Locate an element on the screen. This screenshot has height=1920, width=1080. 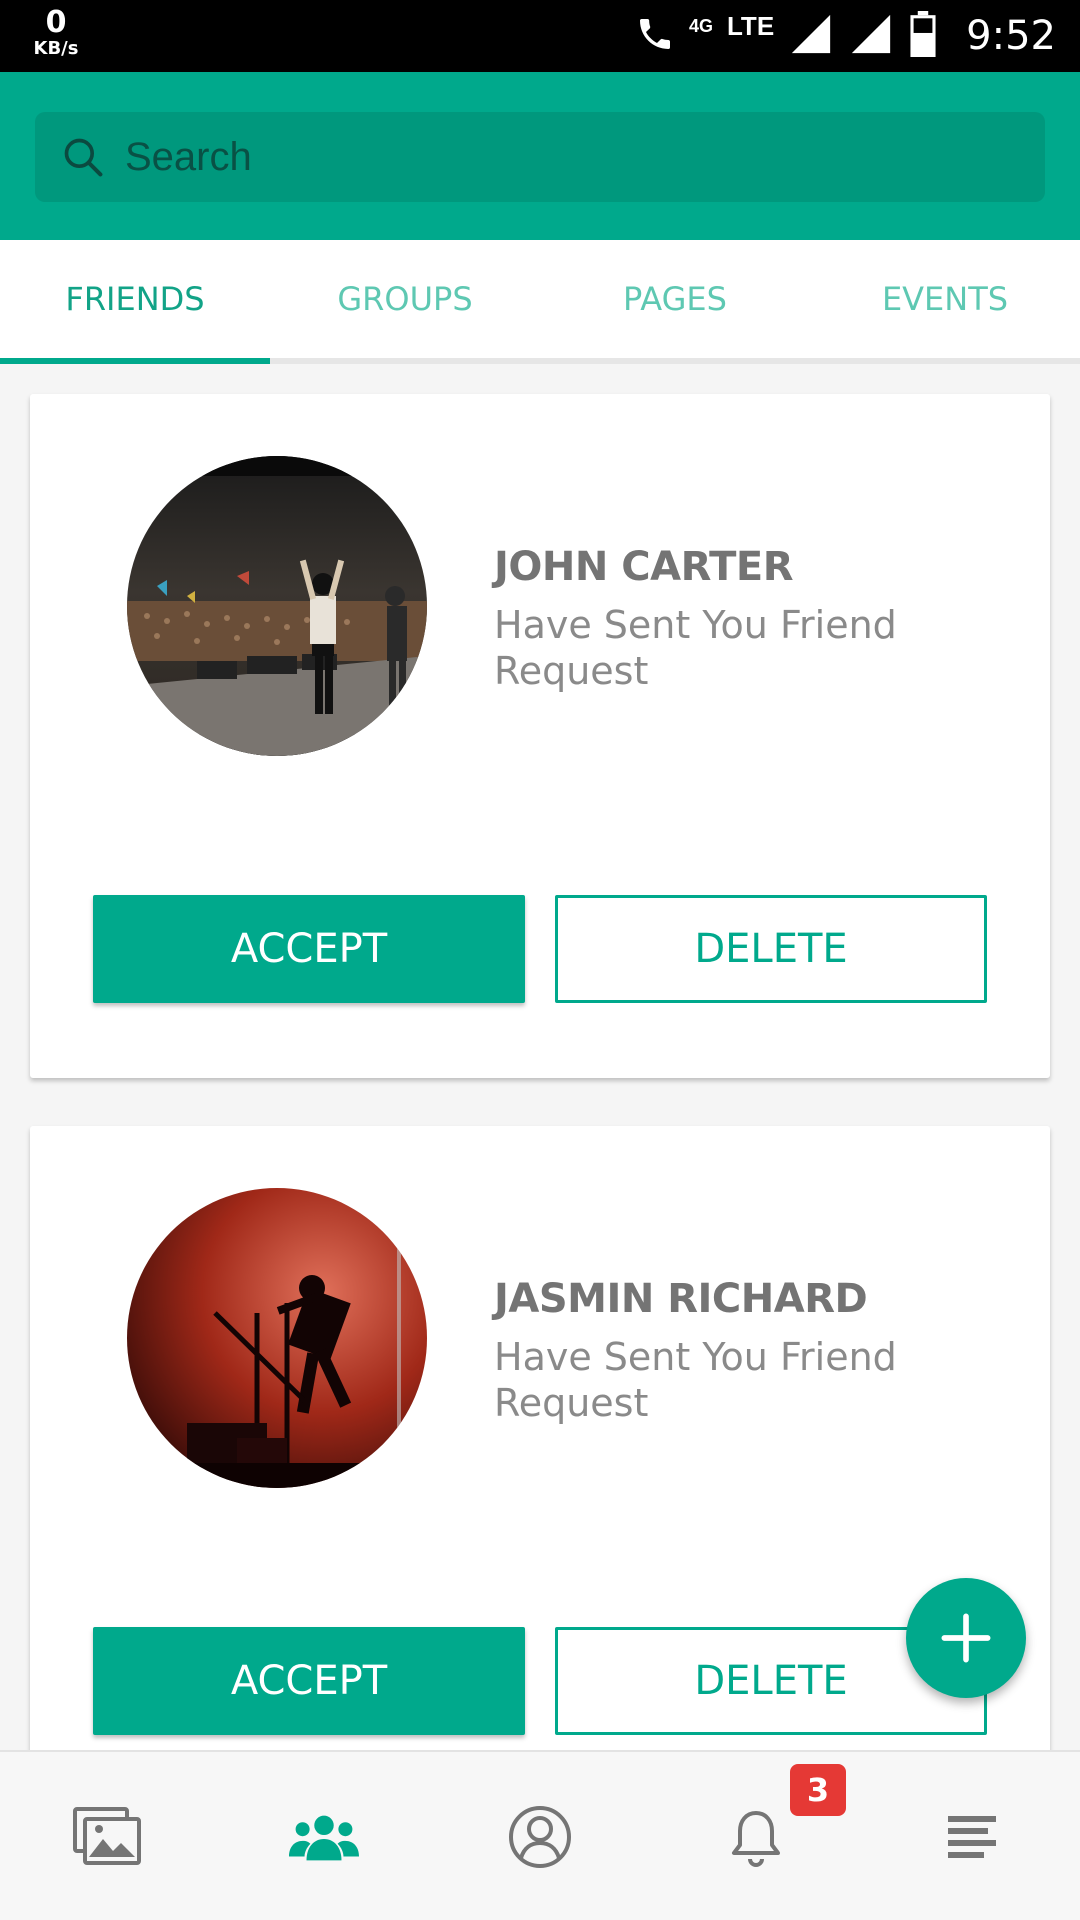
search-icon is located at coordinates (83, 157).